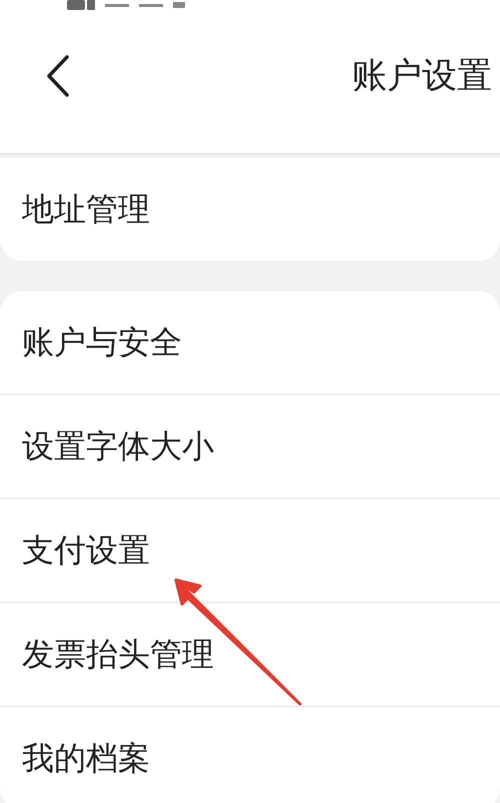  I want to click on page-title: 账户设置, so click(422, 76).